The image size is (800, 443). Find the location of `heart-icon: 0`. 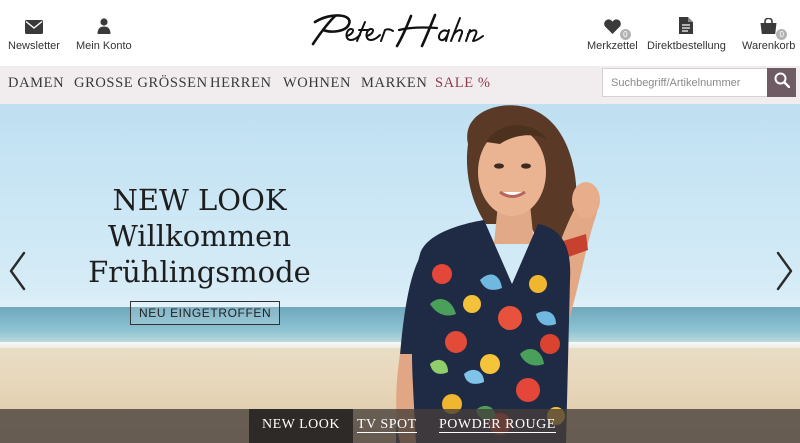

heart-icon: 0 is located at coordinates (617, 27).